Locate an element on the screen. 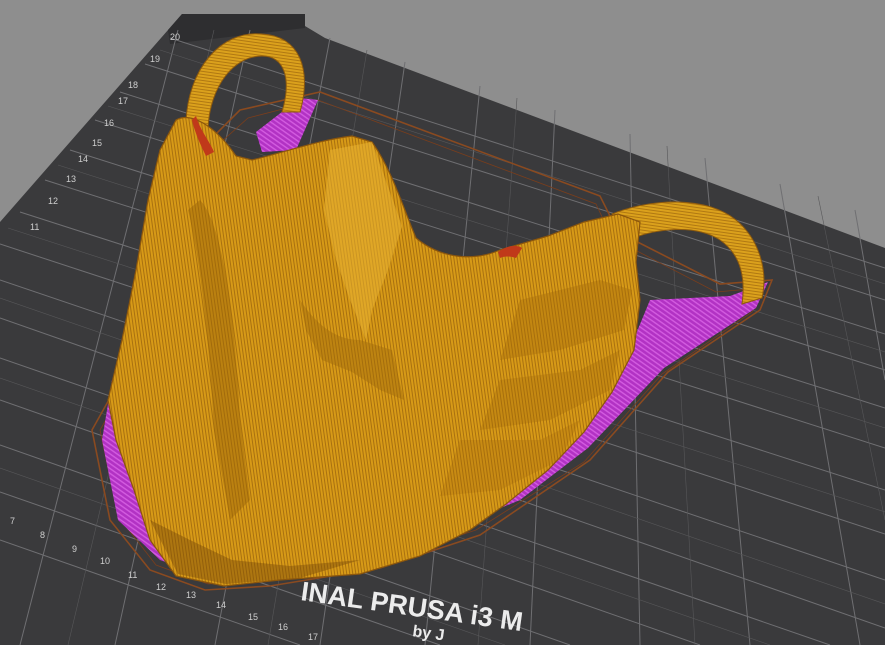  y-axis-tick-label: 12 is located at coordinates (53, 201).